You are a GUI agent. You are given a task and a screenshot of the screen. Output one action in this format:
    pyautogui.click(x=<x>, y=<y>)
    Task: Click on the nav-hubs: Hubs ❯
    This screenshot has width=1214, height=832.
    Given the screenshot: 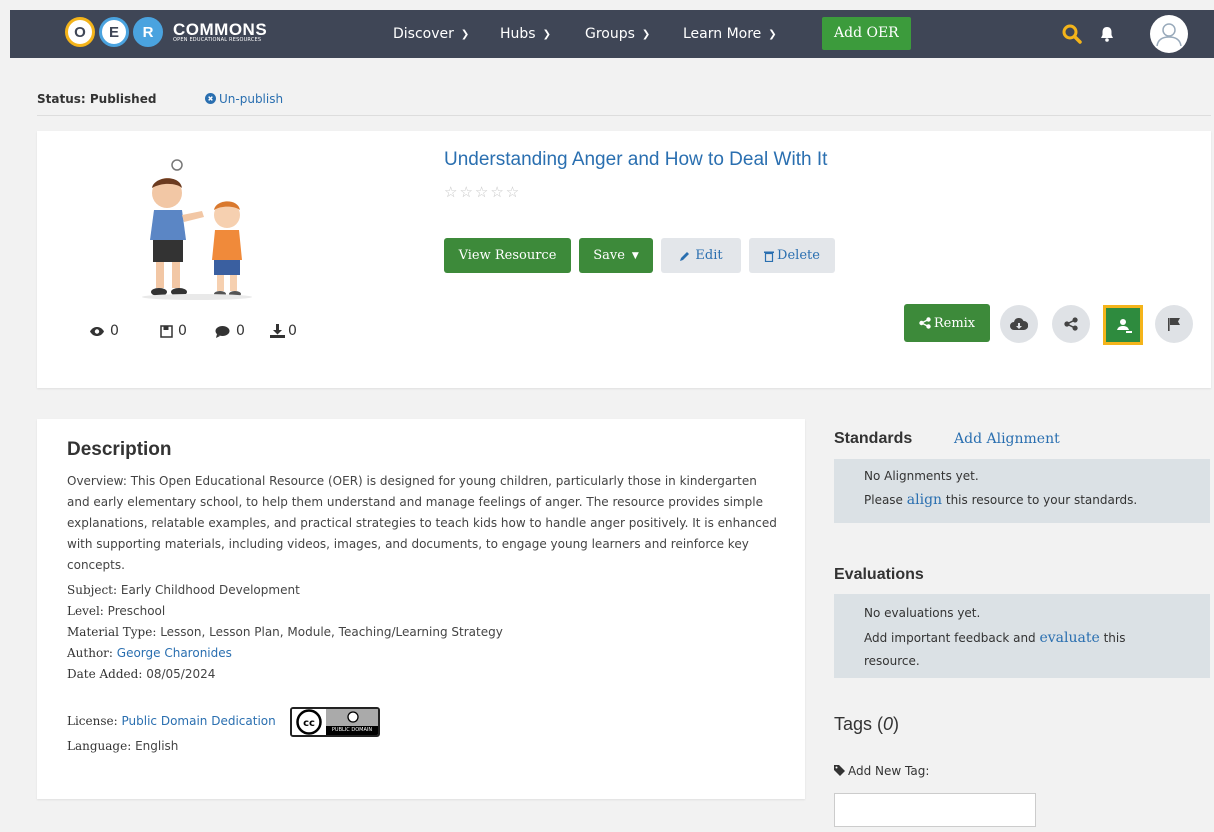 What is the action you would take?
    pyautogui.click(x=525, y=34)
    